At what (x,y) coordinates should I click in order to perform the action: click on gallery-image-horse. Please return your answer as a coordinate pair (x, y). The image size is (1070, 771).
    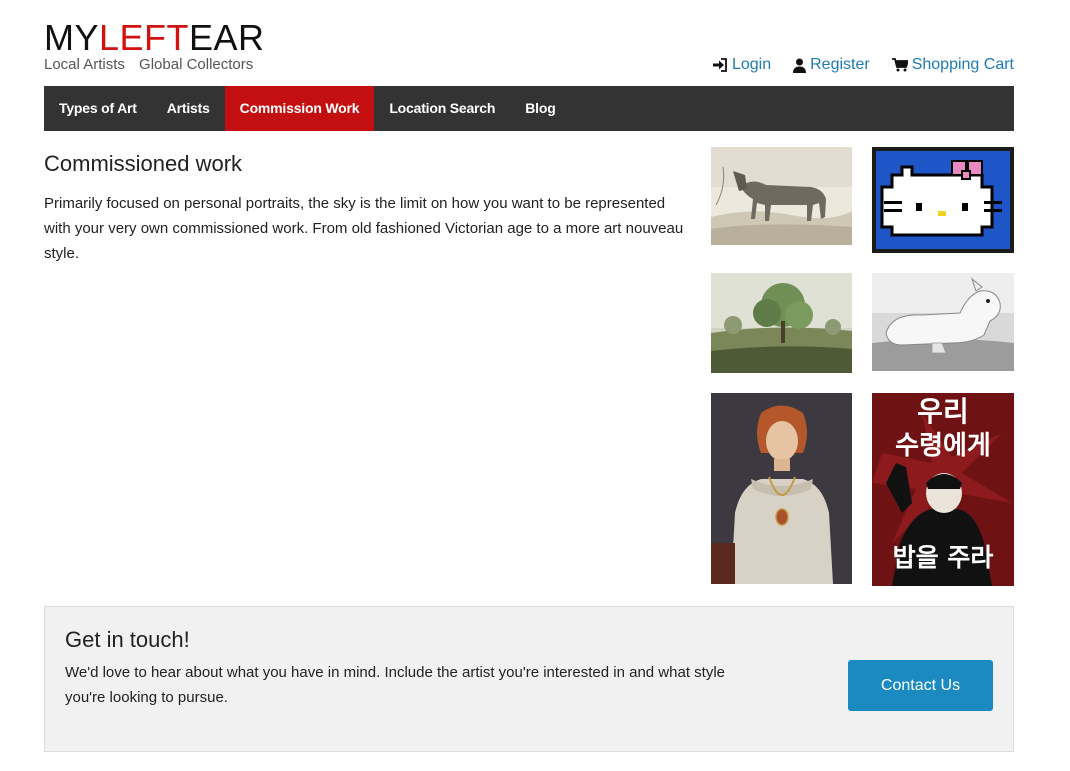
    Looking at the image, I should click on (781, 196).